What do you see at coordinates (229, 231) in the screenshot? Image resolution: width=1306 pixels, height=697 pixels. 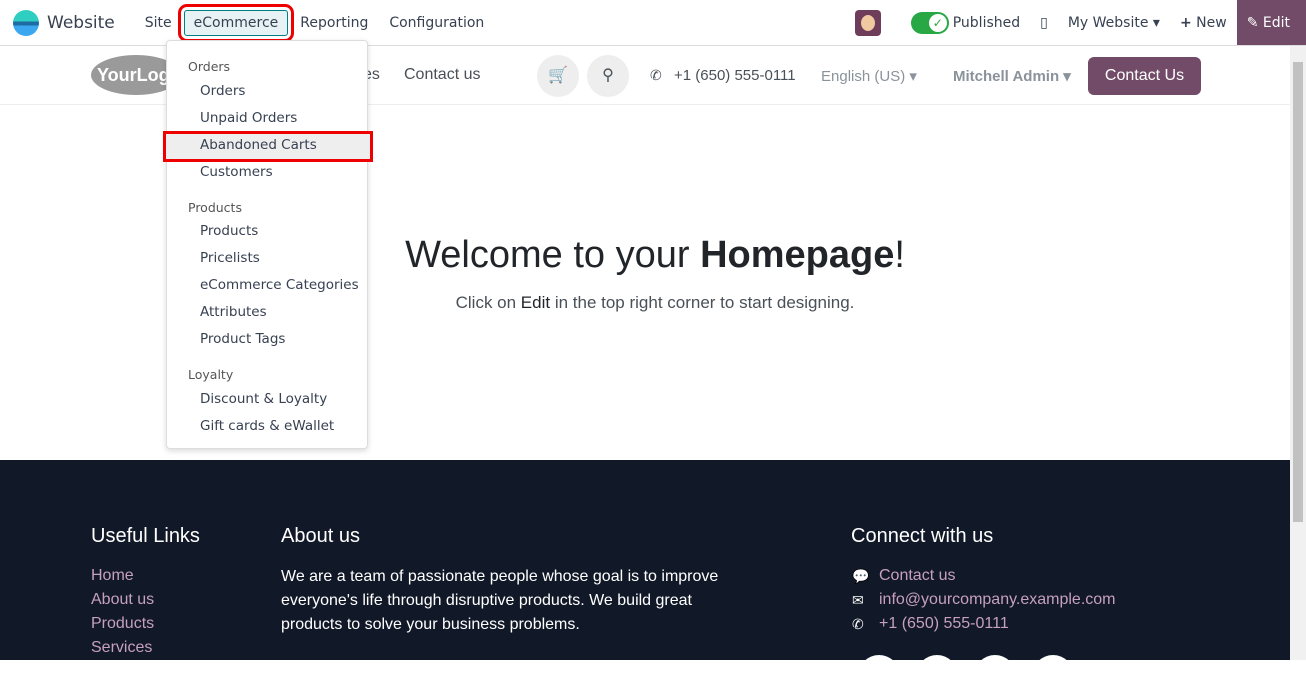 I see `menu-item-products: Products` at bounding box center [229, 231].